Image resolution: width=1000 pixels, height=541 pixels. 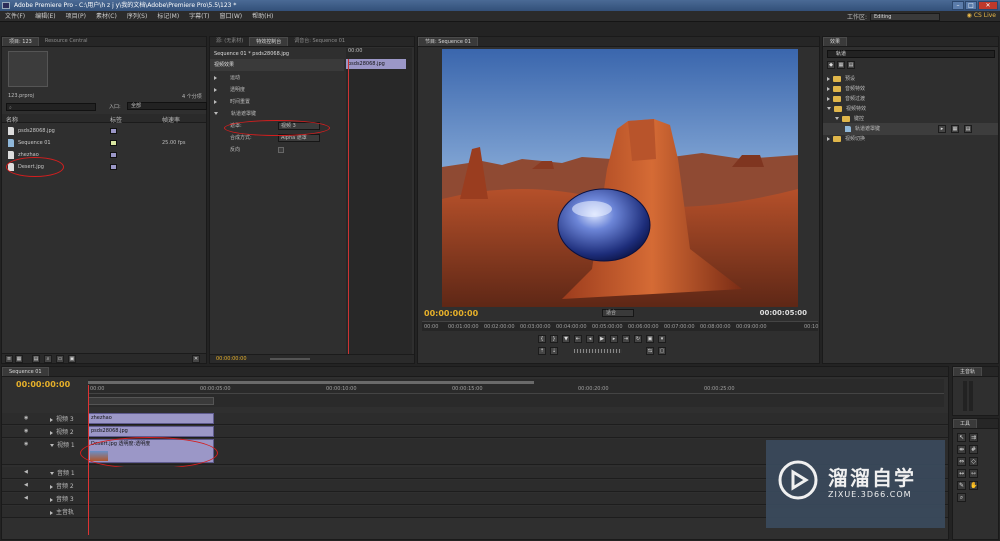 I want to click on track-select-tool-icon: ⇉, so click(x=973, y=437).